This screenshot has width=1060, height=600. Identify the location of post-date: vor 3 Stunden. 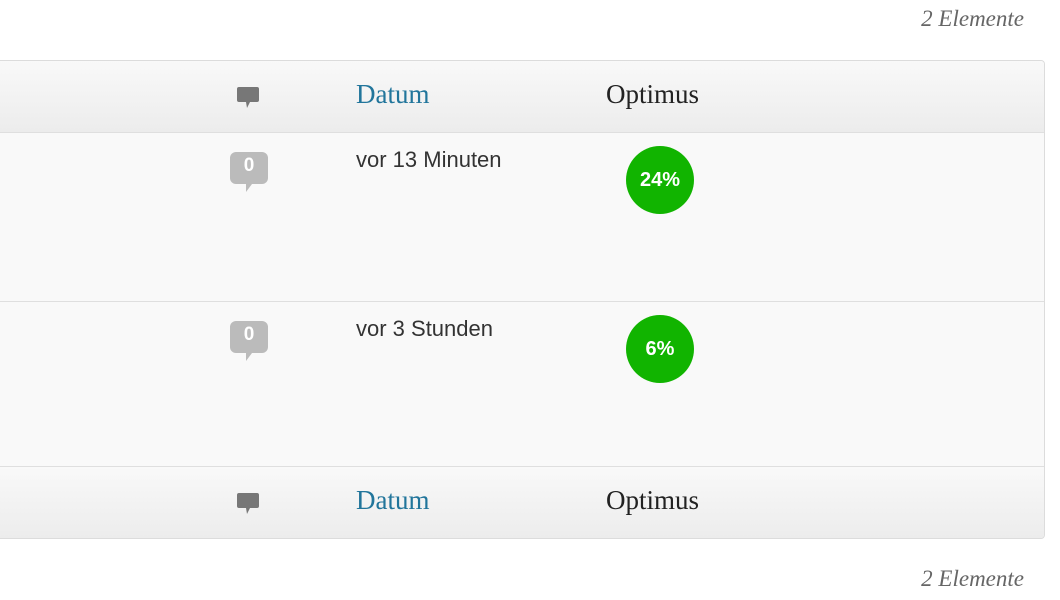
(424, 328).